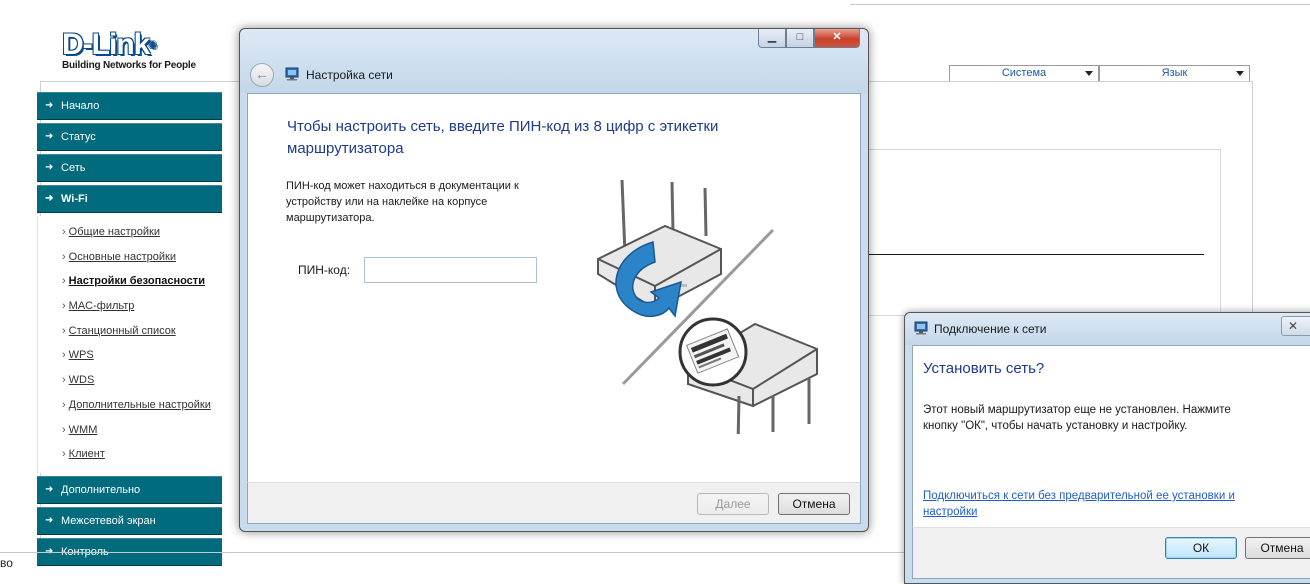 This screenshot has height=584, width=1310. I want to click on sidebar-item-wifi: ➜ Wi-Fi, so click(129, 199).